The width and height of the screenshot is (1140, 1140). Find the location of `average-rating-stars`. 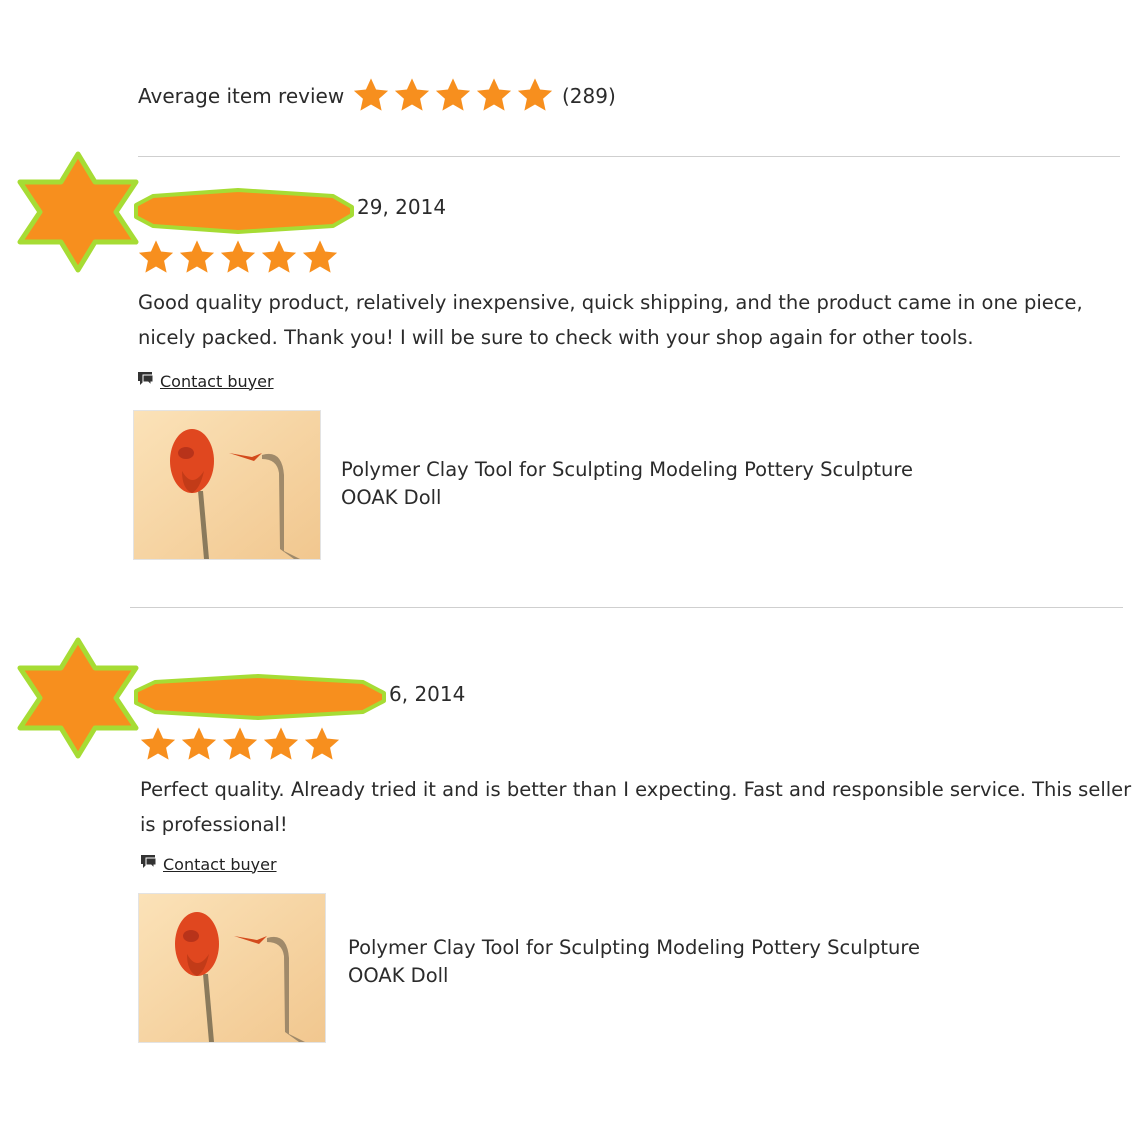

average-rating-stars is located at coordinates (453, 96).